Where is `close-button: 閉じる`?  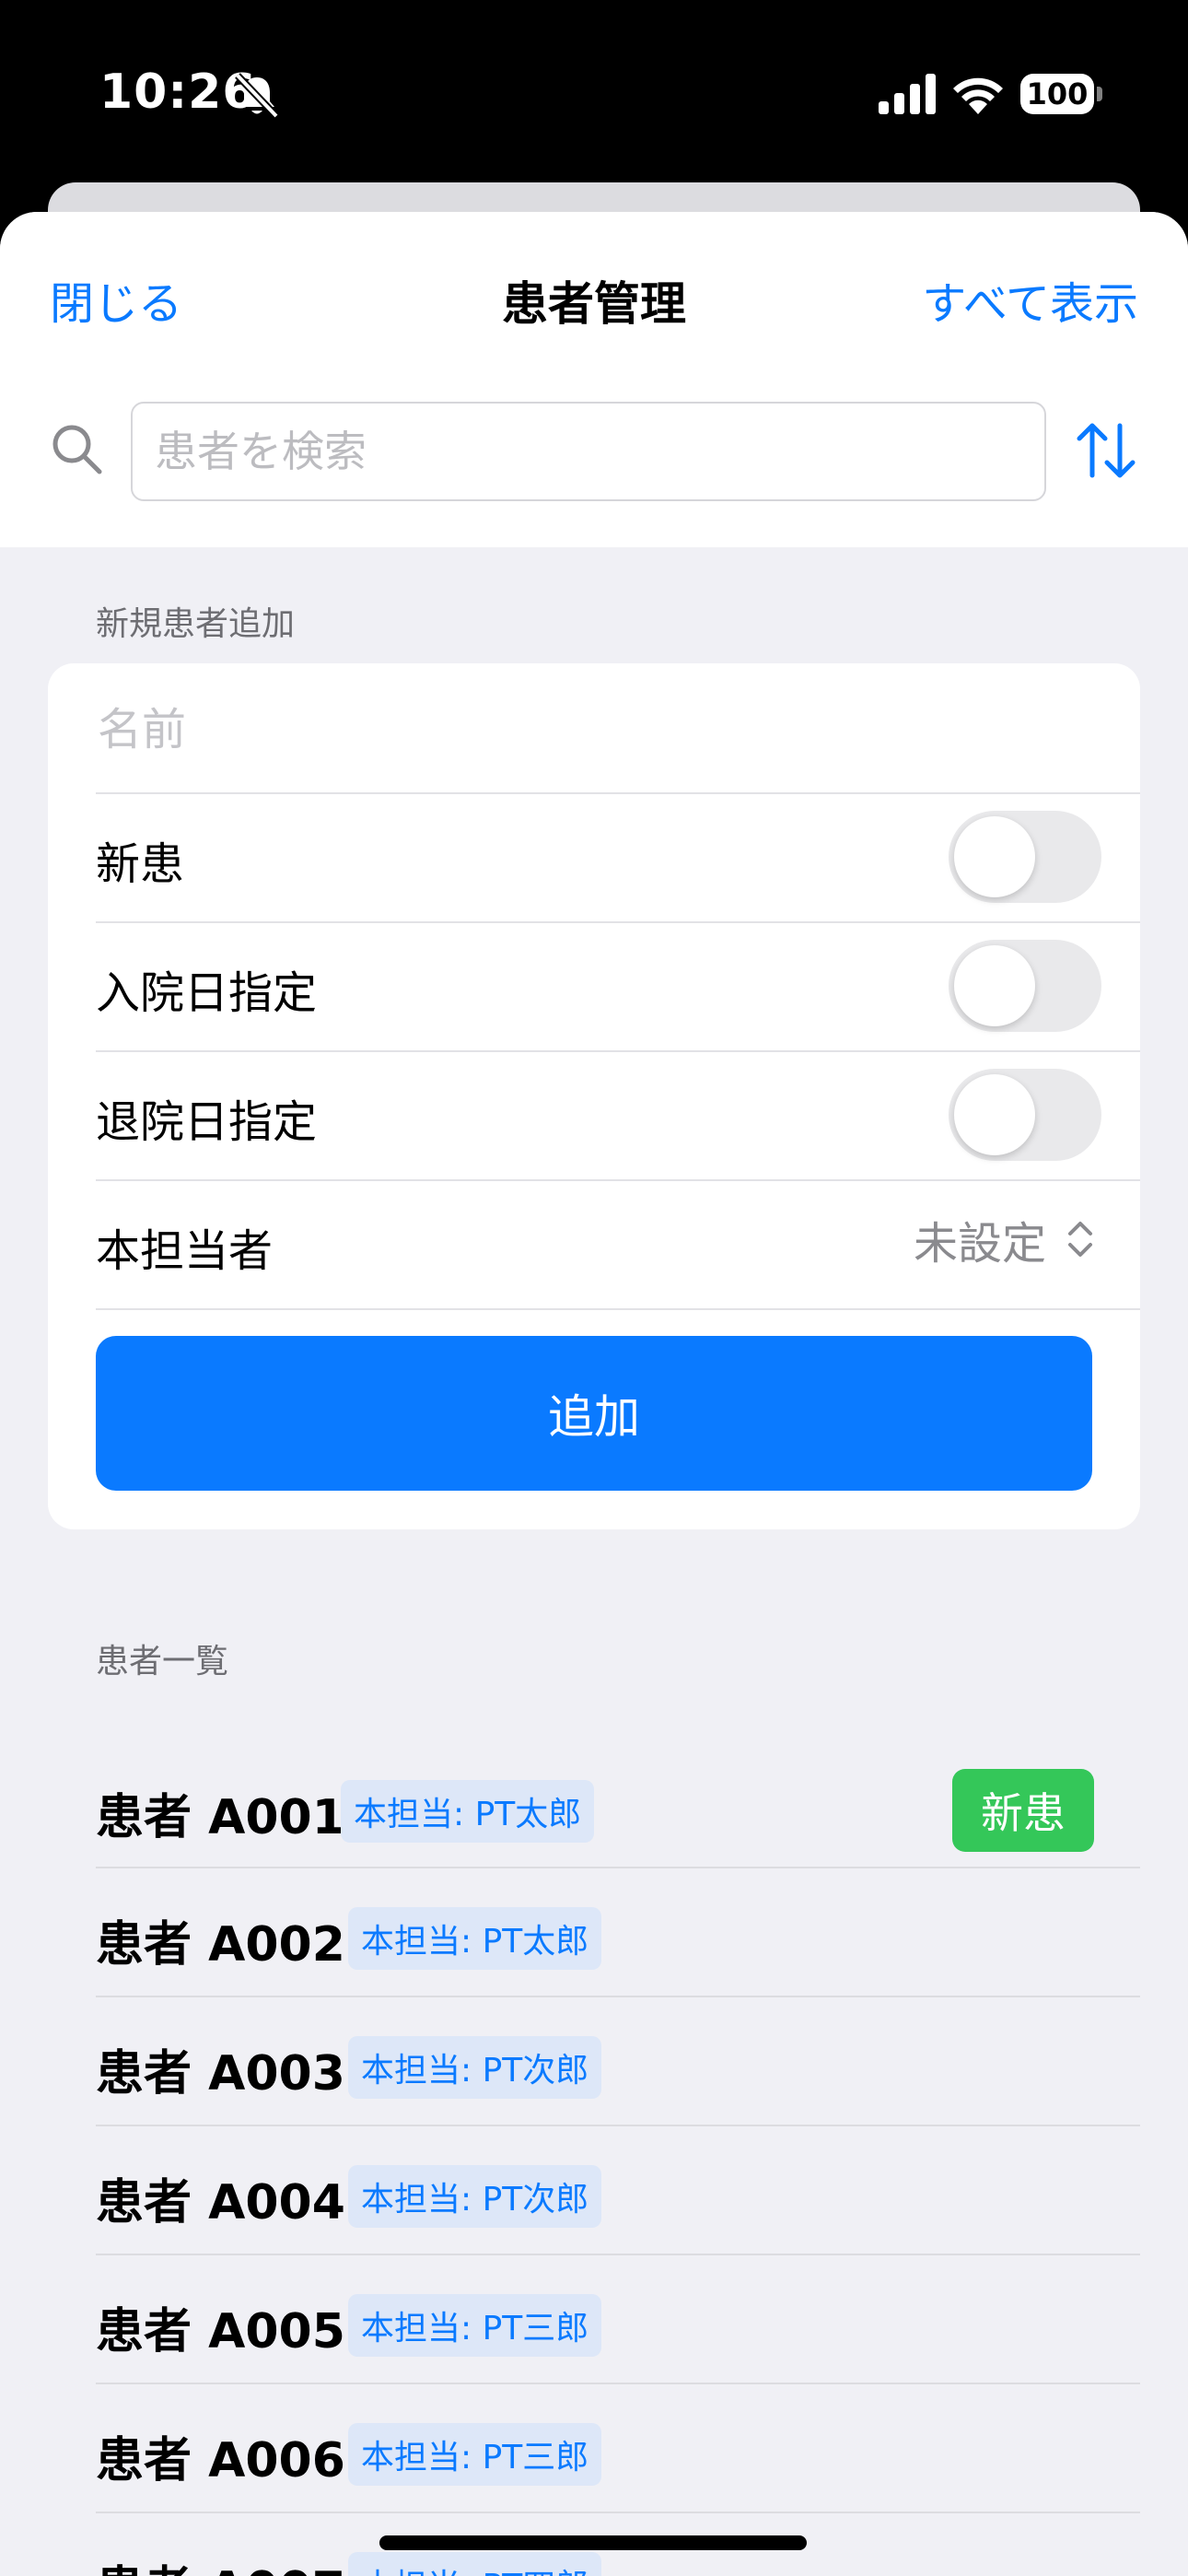
close-button: 閉じる is located at coordinates (116, 299).